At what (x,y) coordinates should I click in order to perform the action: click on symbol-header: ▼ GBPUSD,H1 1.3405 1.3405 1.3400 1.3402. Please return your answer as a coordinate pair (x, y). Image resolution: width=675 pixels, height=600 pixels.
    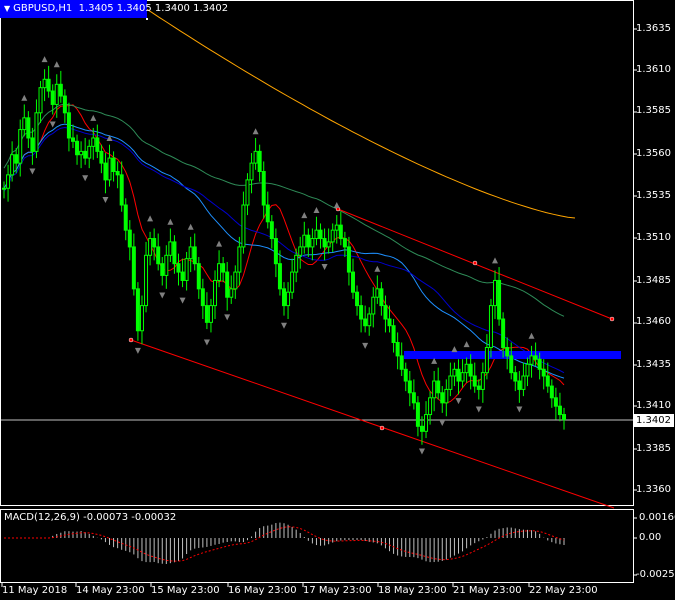
    Looking at the image, I should click on (114, 9).